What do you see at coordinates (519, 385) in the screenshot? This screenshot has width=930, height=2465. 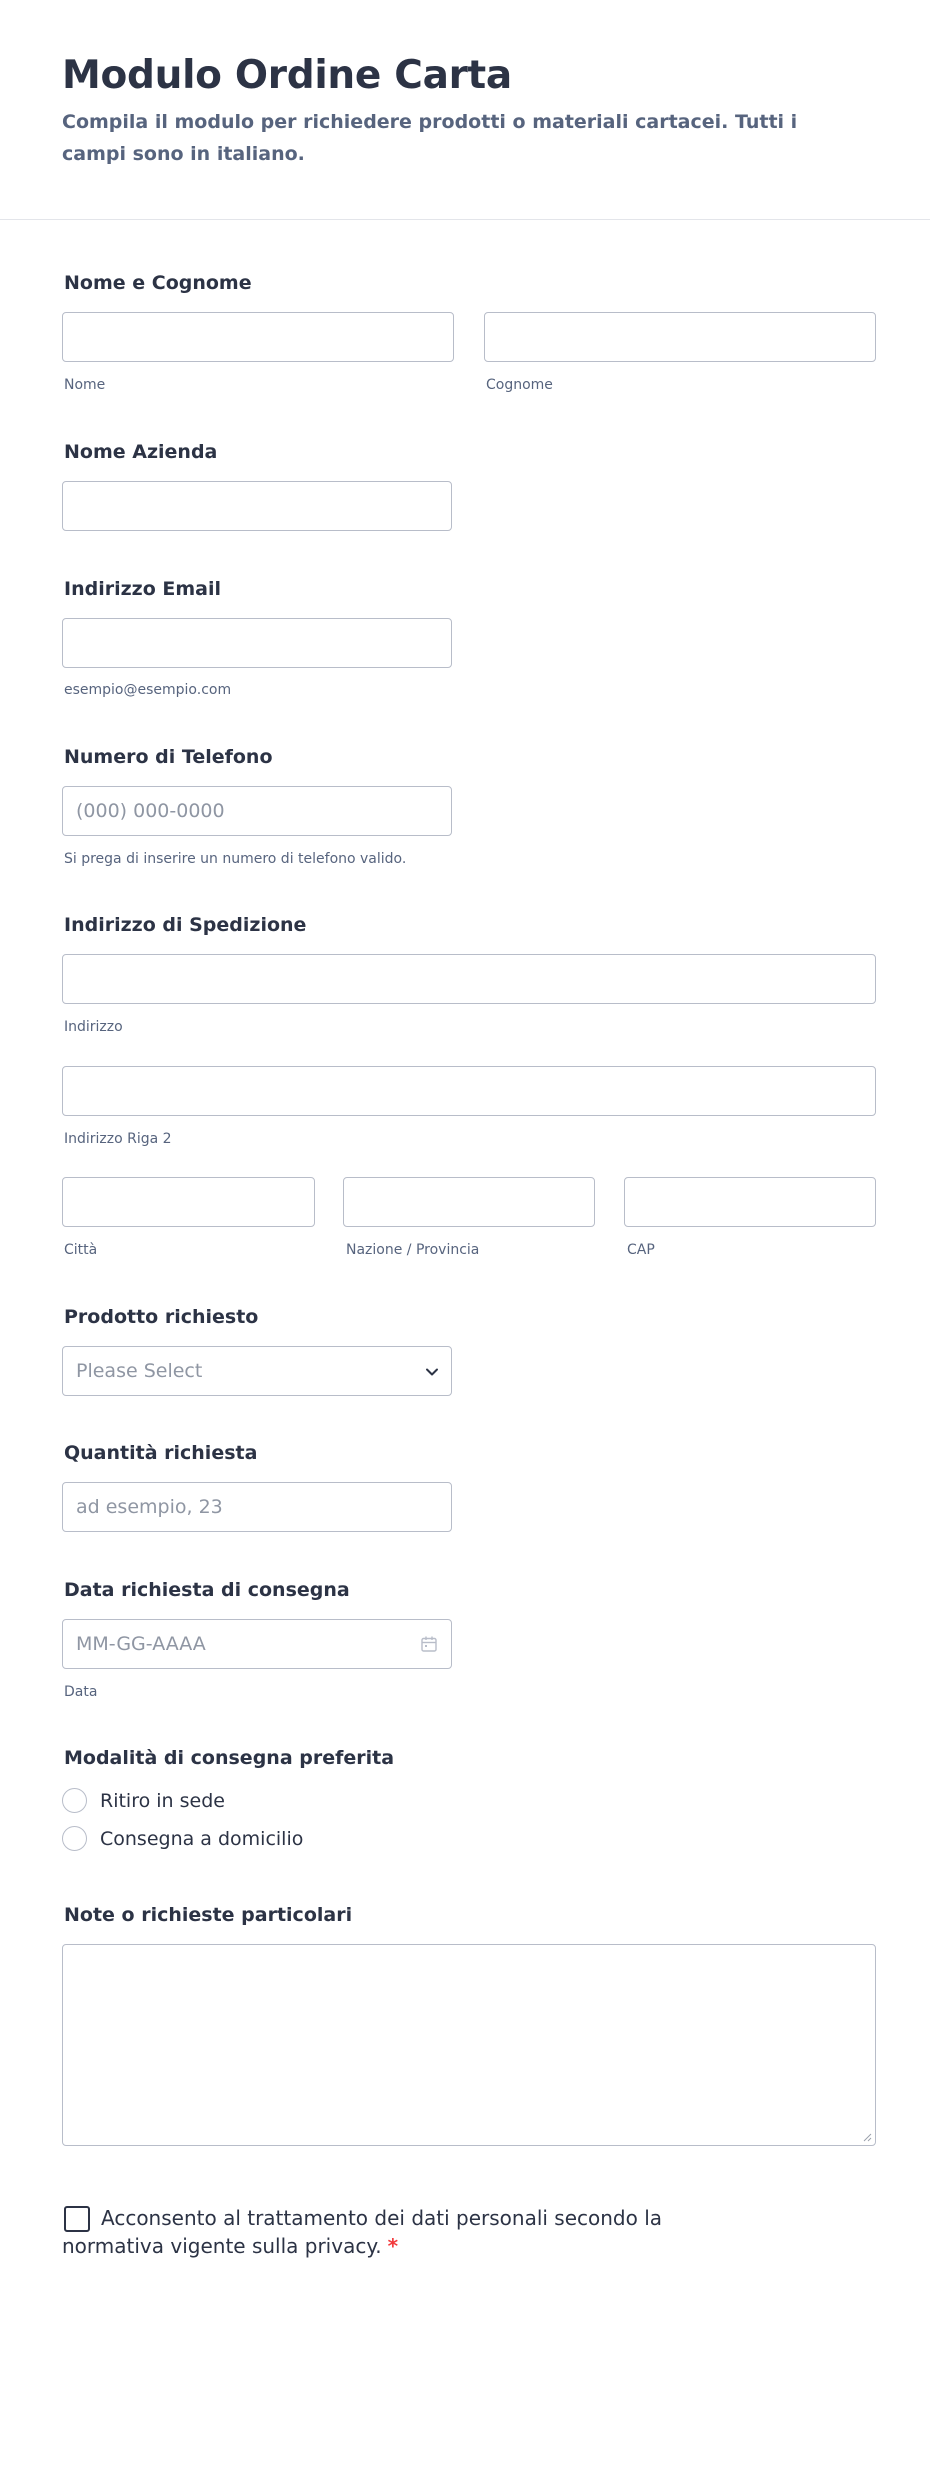 I see `last-name-sublabel: Cognome` at bounding box center [519, 385].